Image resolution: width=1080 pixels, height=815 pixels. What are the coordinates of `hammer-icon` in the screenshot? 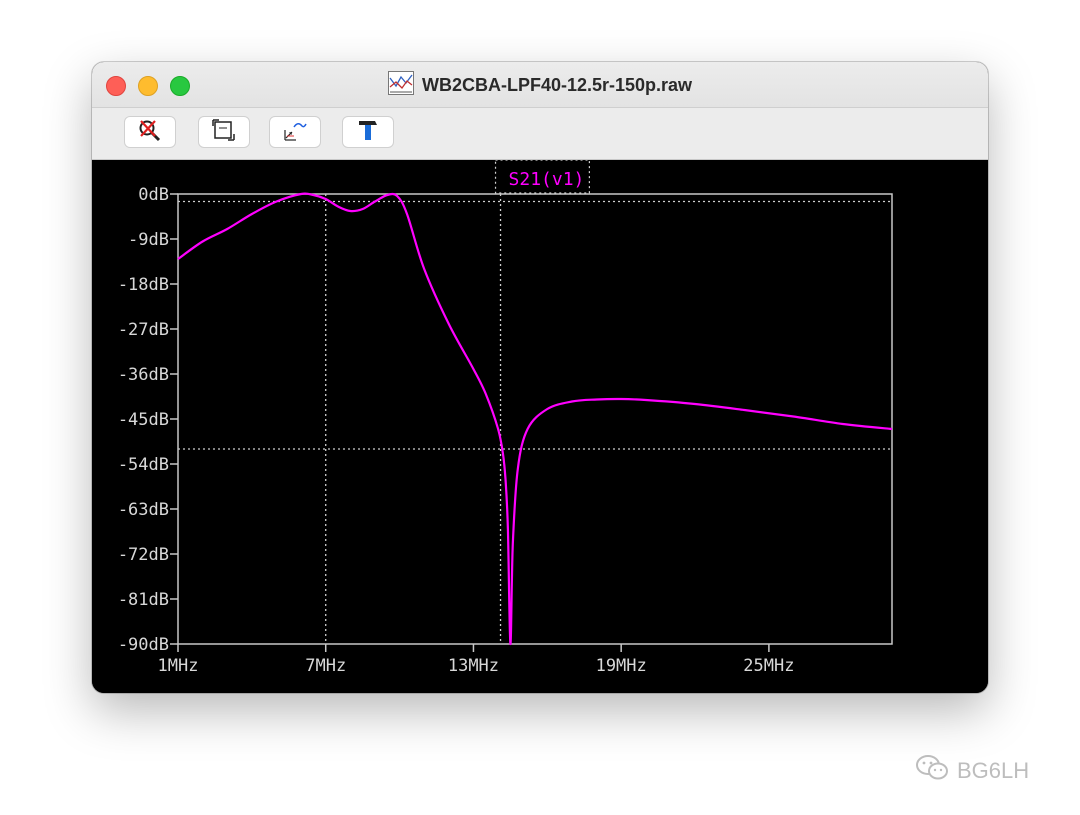 It's located at (368, 132).